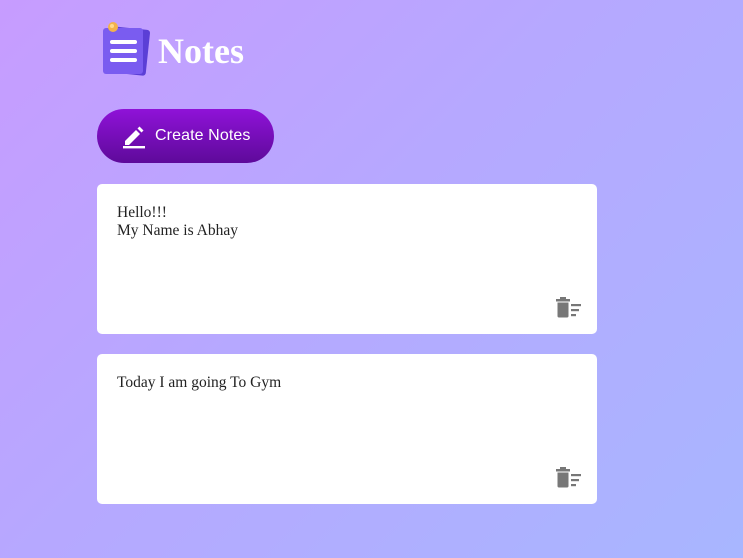  I want to click on create-notes-button: Create Notes, so click(185, 136).